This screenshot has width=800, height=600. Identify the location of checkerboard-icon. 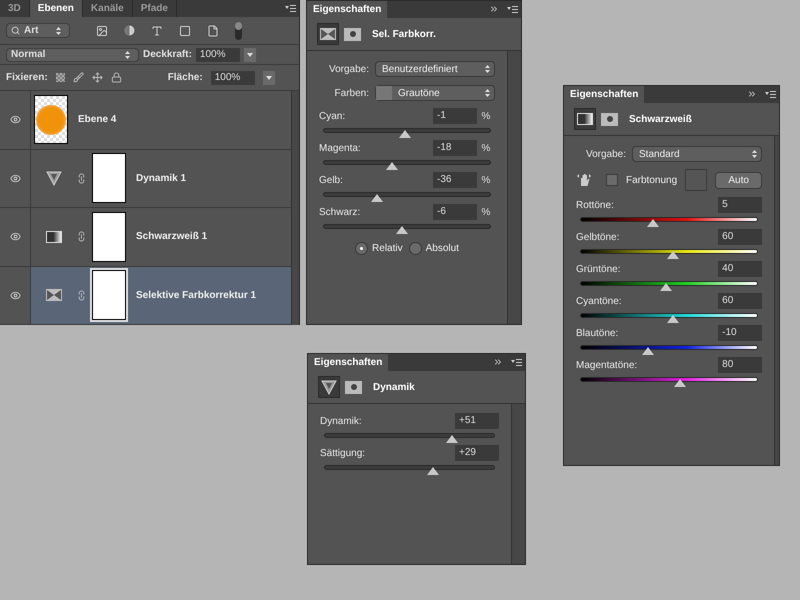
(60, 77).